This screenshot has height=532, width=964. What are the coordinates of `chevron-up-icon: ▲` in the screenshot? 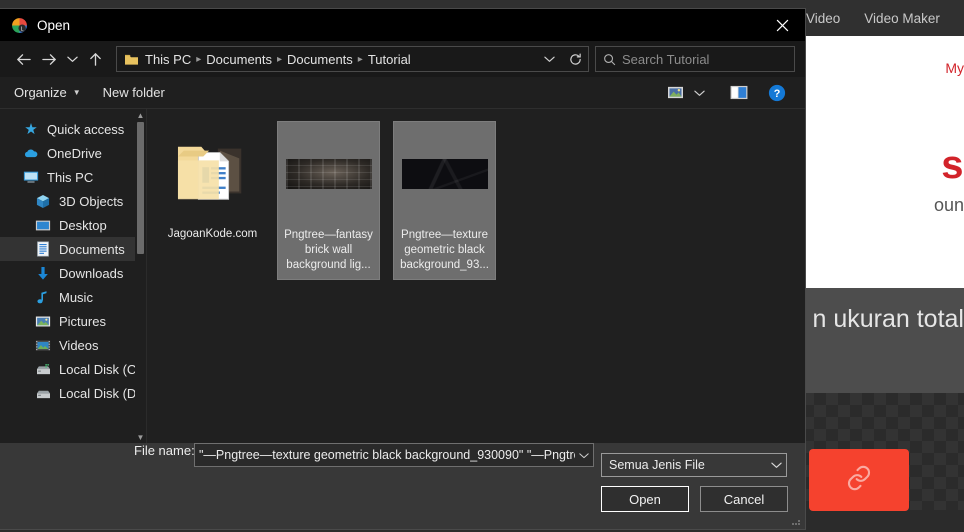 It's located at (140, 115).